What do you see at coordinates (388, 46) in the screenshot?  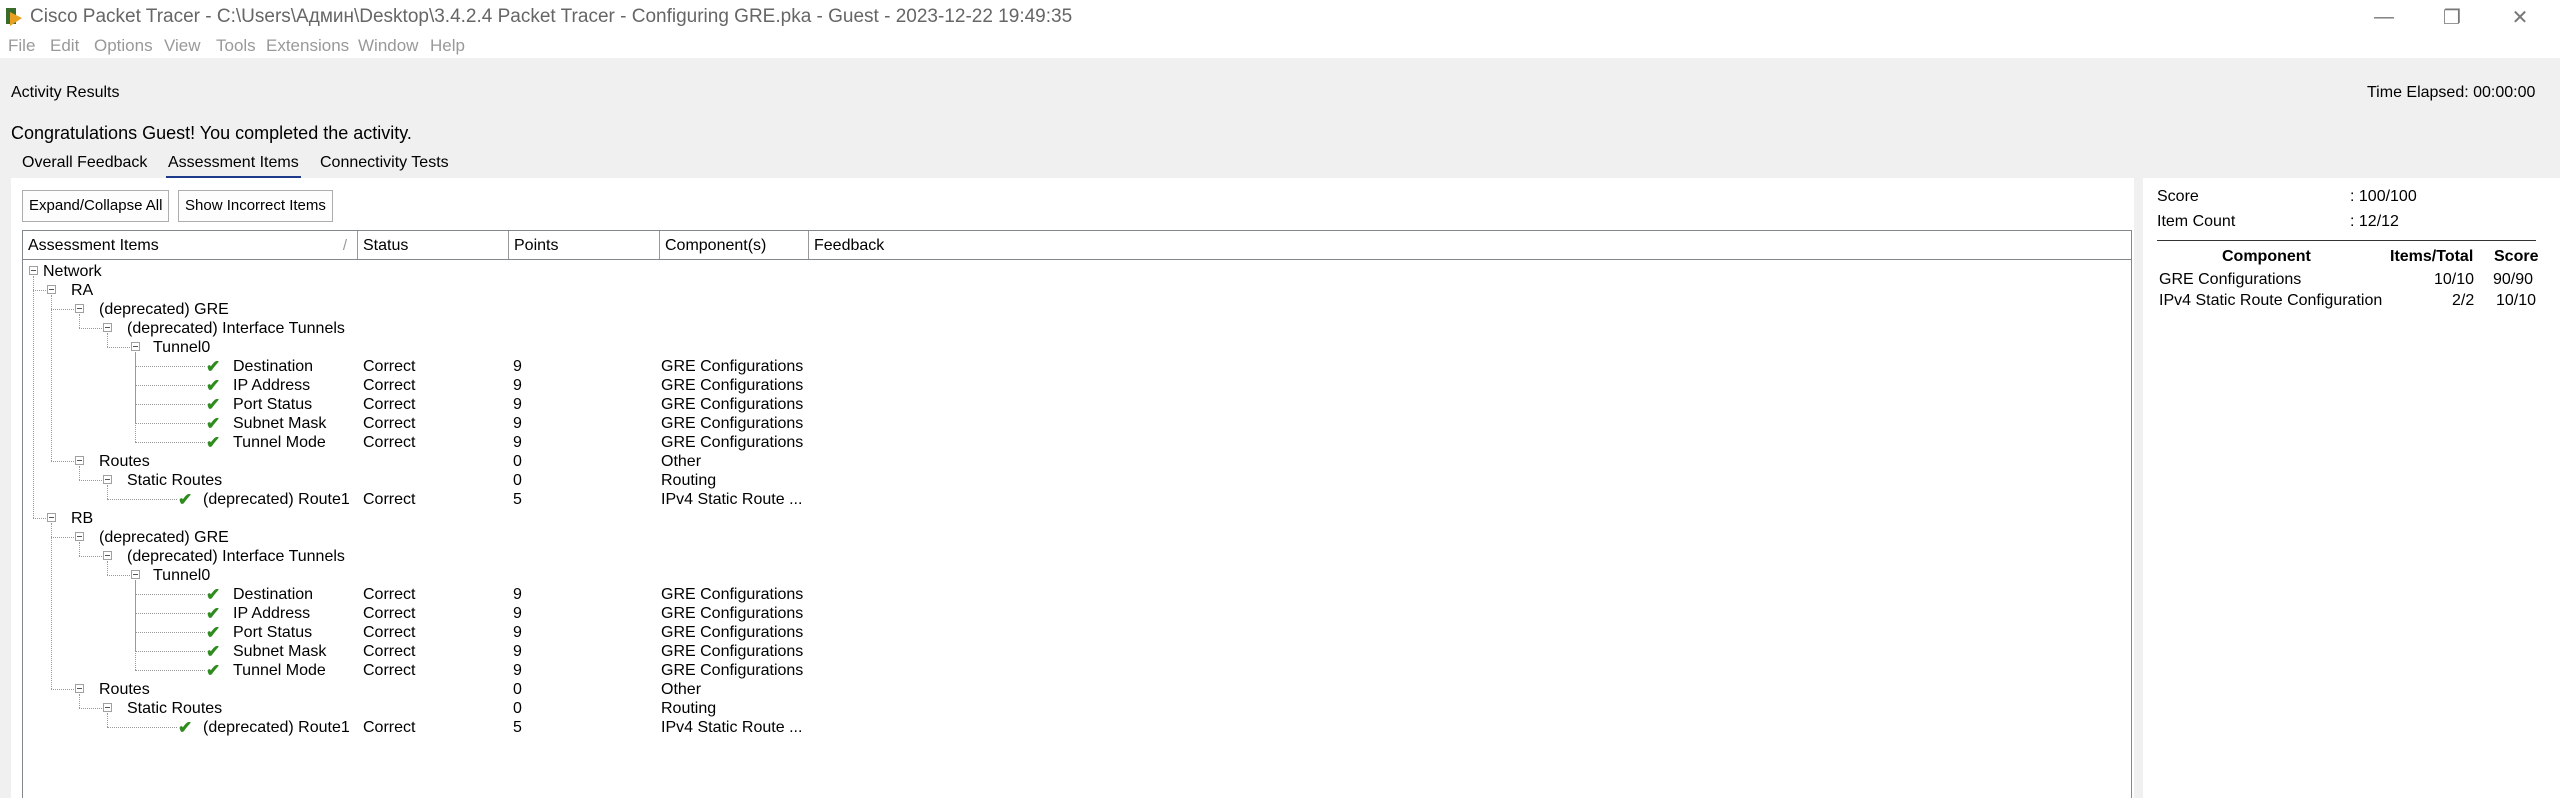 I see `menu-window: Window` at bounding box center [388, 46].